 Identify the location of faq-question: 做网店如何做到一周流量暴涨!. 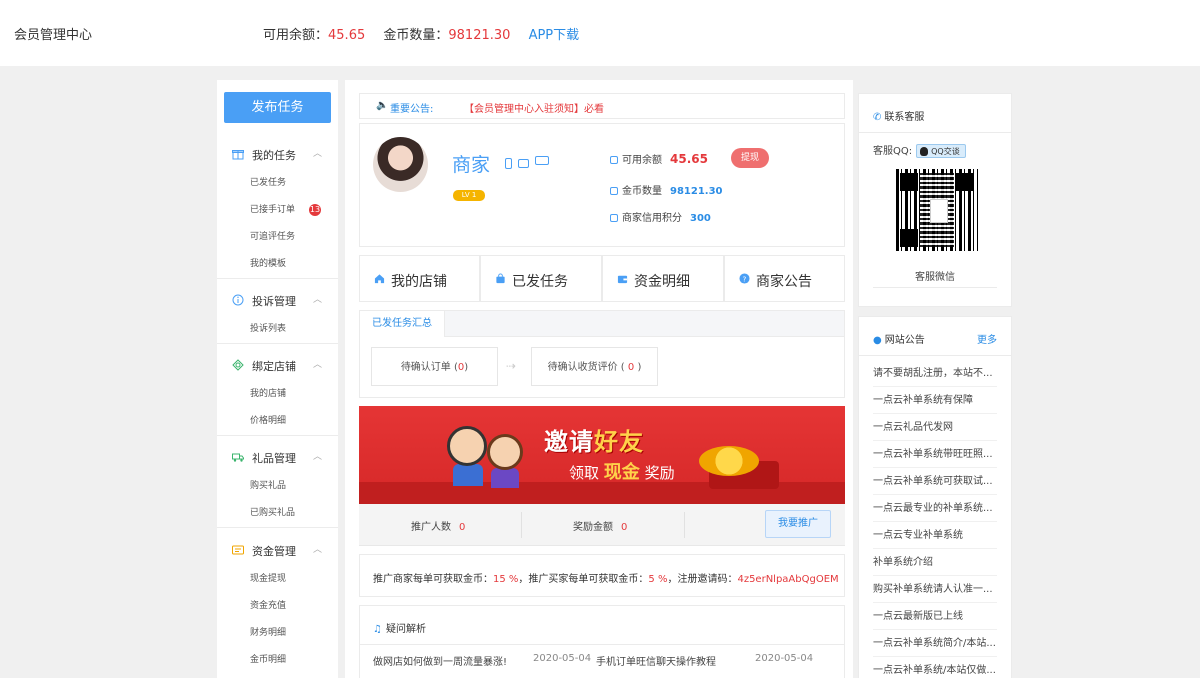
(440, 660).